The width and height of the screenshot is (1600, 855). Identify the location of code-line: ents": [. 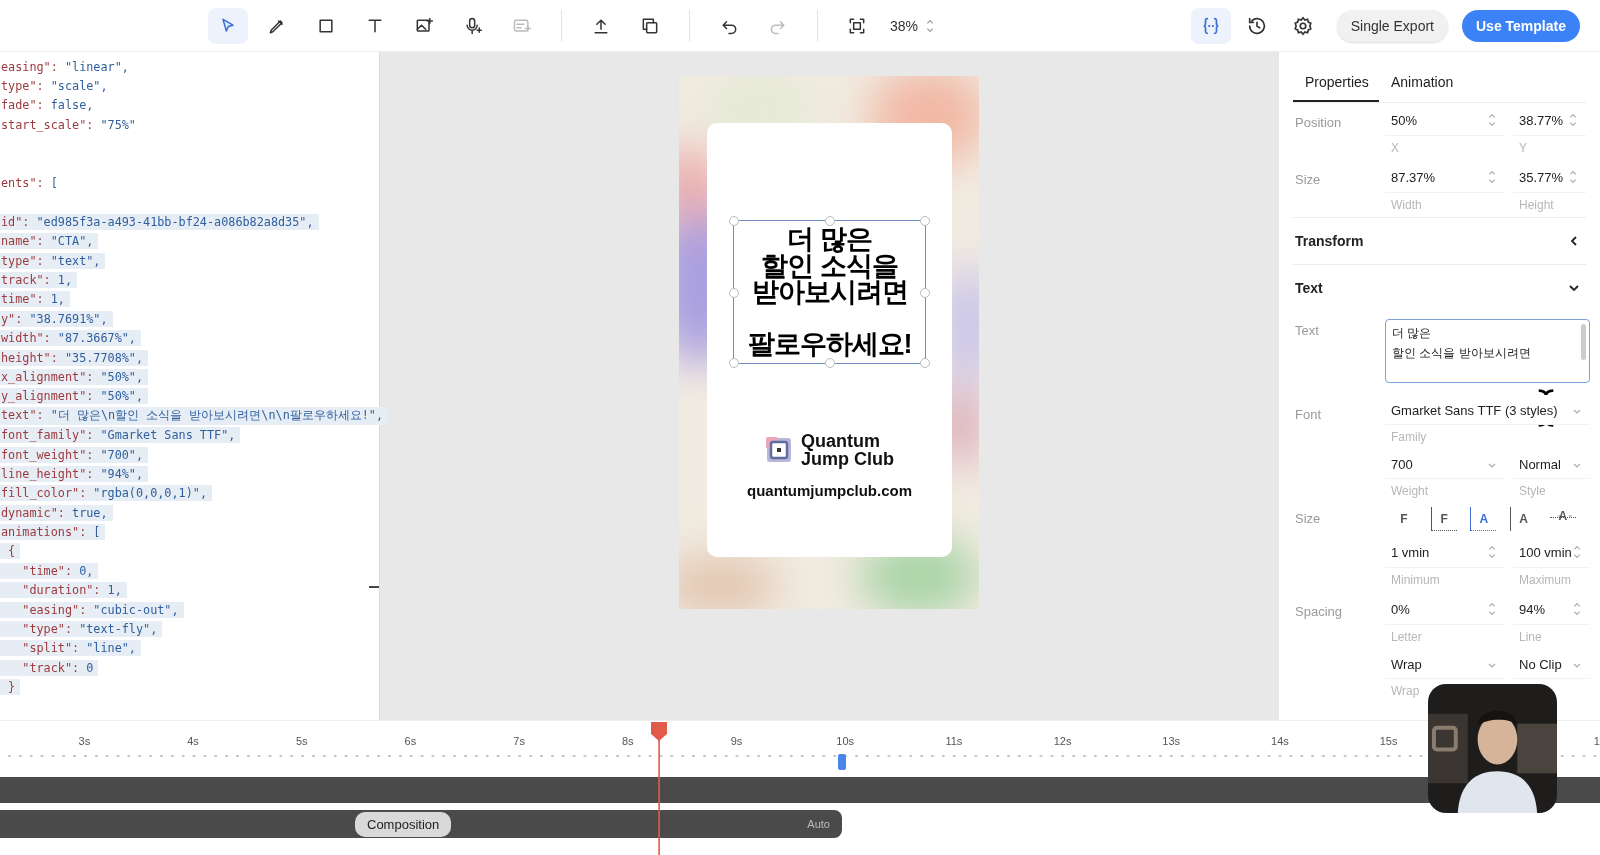
(29, 183).